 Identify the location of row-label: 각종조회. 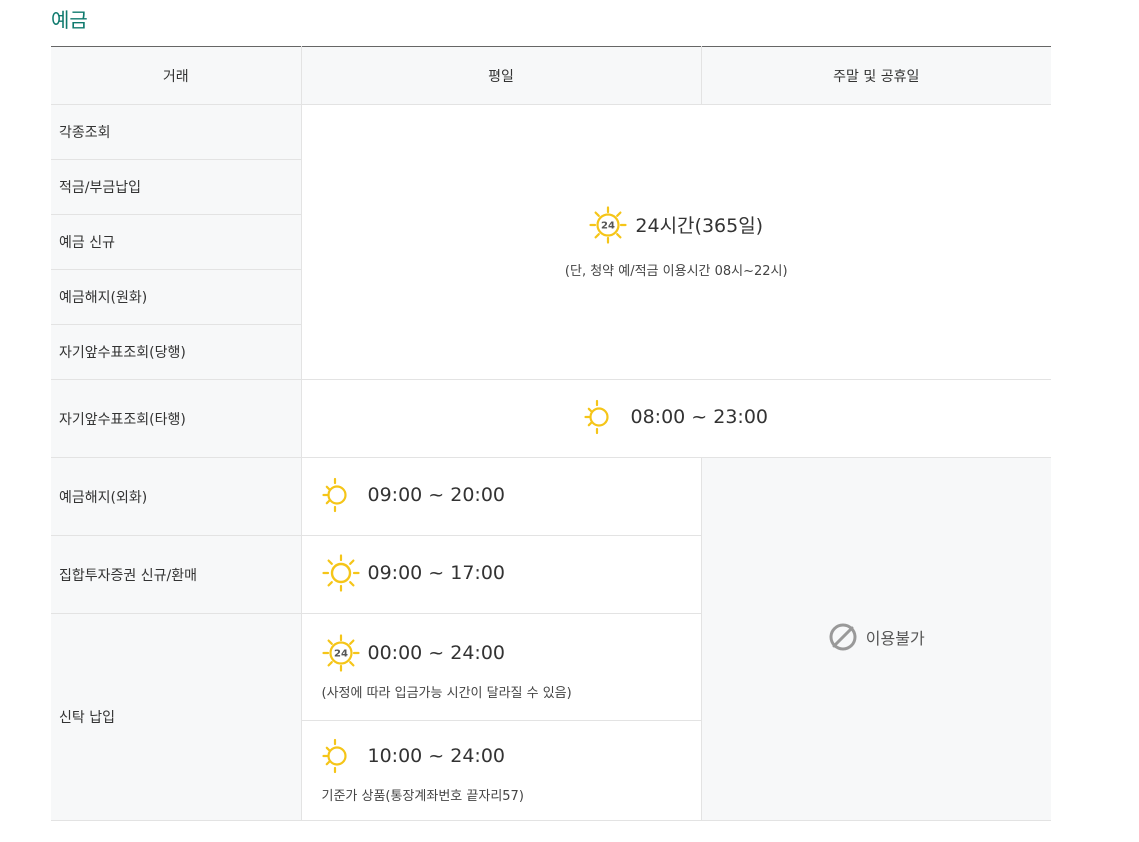
(176, 132).